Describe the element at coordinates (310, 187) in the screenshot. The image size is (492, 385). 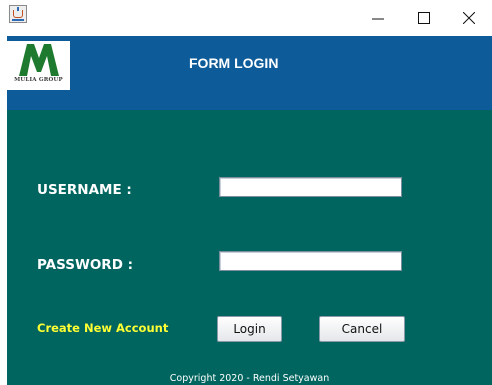
I see `username-input` at that location.